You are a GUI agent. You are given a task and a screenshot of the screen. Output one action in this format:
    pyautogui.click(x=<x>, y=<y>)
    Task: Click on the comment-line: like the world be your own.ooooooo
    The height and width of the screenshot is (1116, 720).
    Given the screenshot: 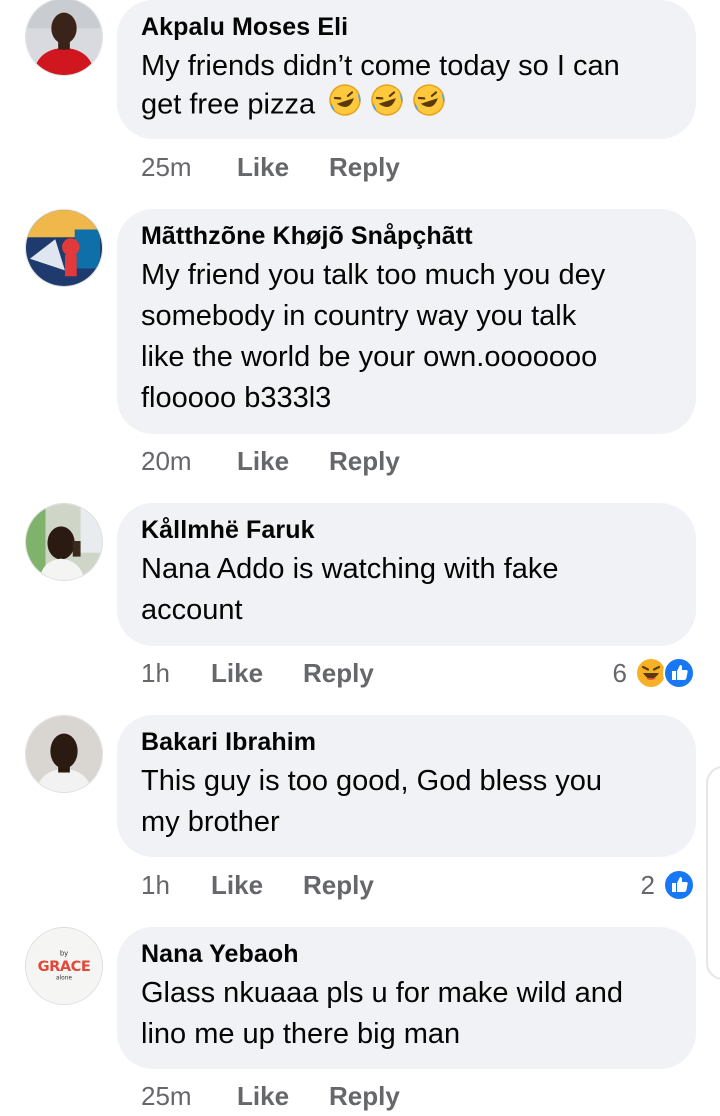 What is the action you would take?
    pyautogui.click(x=369, y=357)
    